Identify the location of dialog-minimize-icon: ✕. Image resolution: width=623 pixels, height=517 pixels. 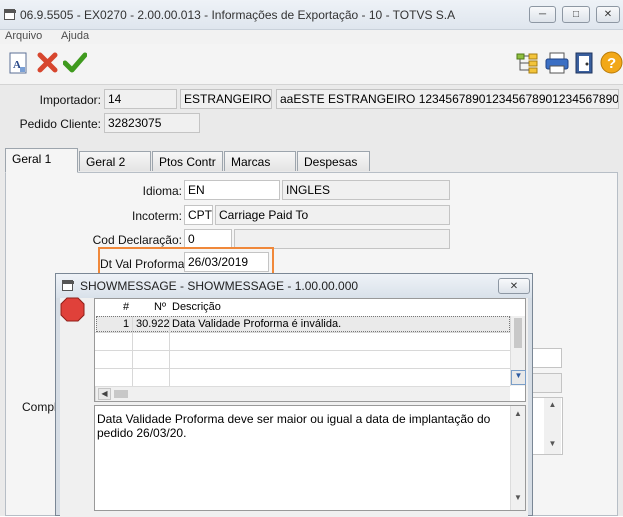
(514, 286).